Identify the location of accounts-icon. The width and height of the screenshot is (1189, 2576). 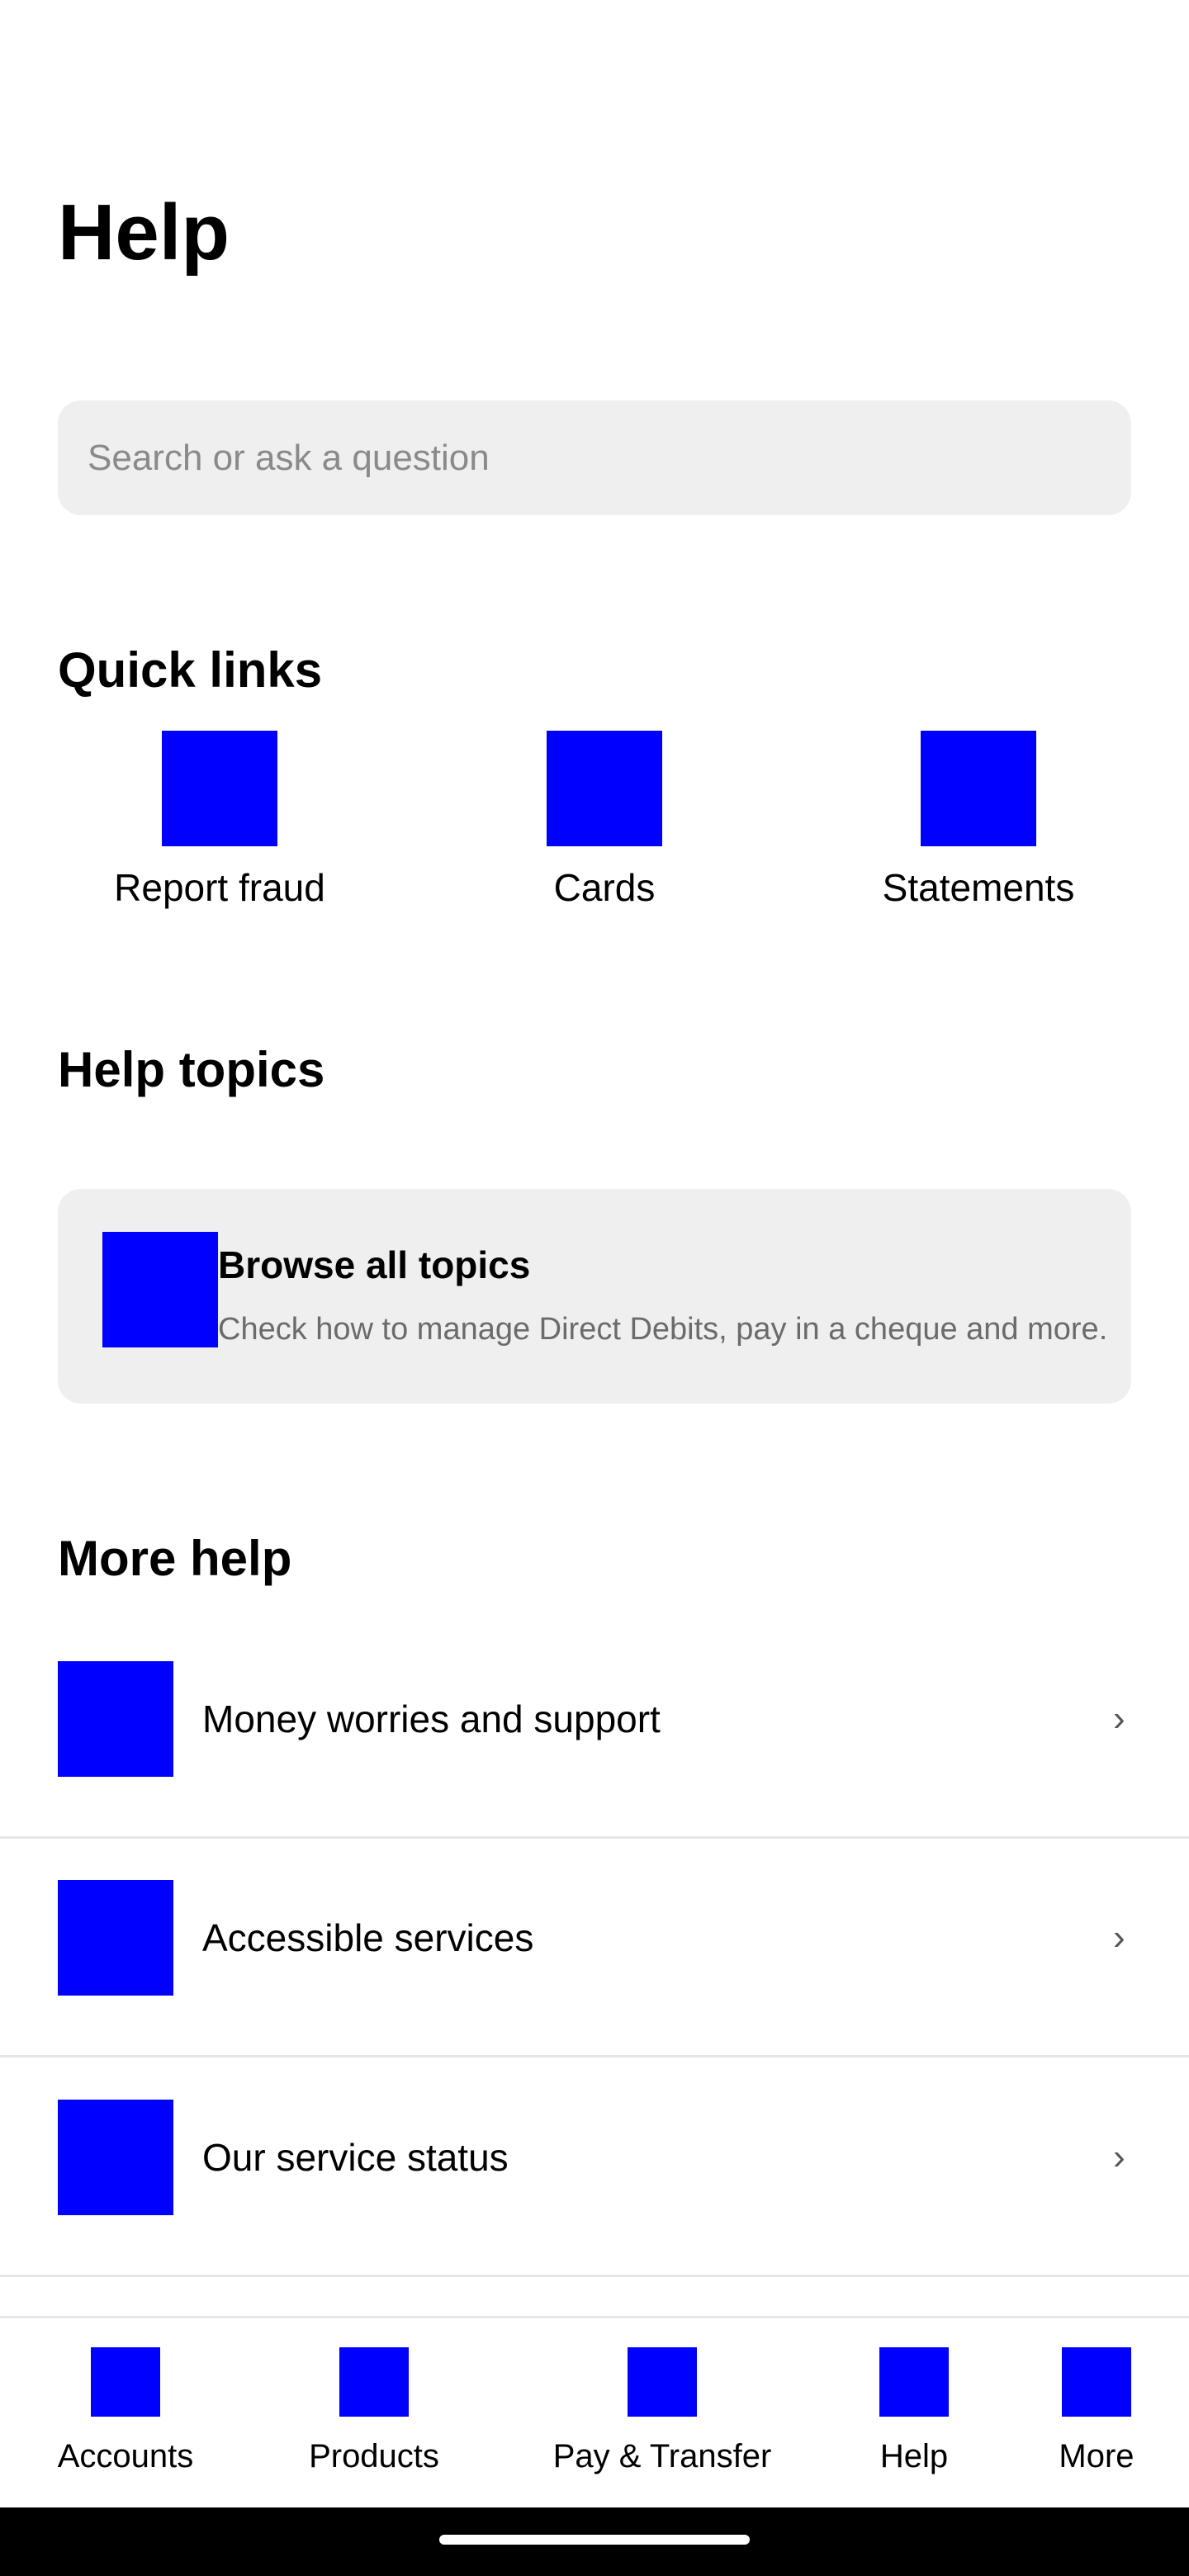
(125, 2382).